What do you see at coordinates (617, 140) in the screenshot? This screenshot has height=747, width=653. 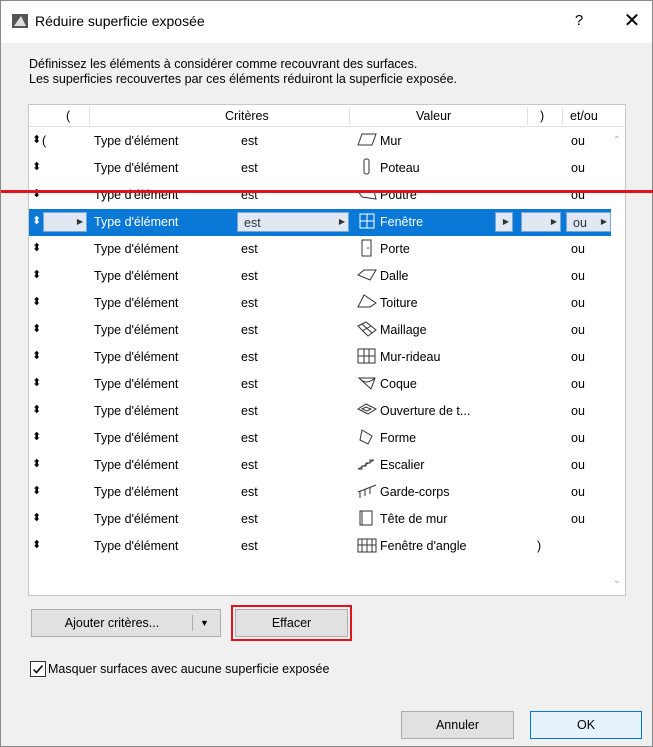 I see `scroll-up-icon: ⌃` at bounding box center [617, 140].